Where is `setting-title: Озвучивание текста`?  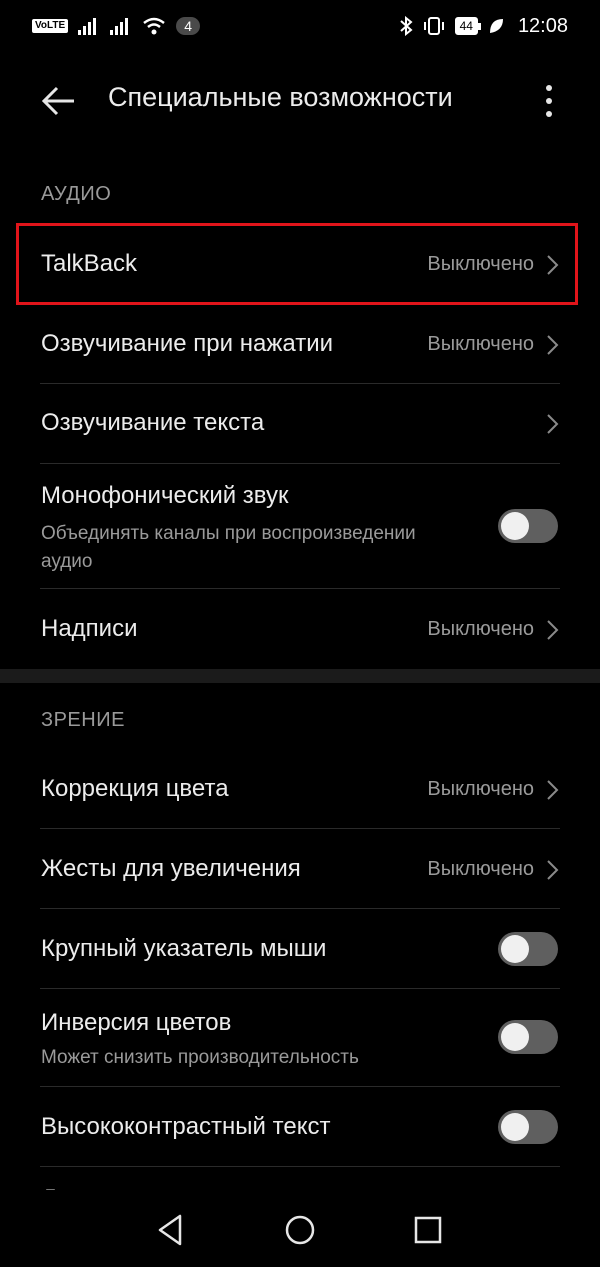
setting-title: Озвучивание текста is located at coordinates (153, 422).